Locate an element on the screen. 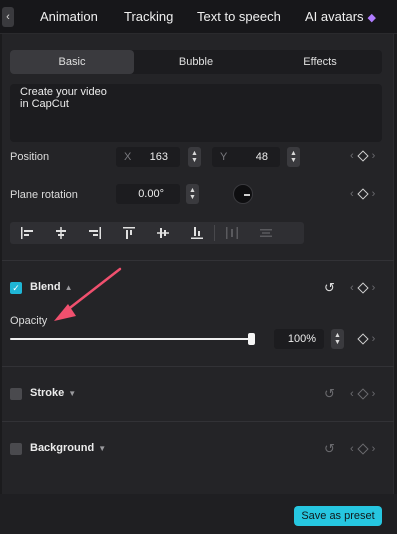  chevron-left-icon: ‹ is located at coordinates (8, 17).